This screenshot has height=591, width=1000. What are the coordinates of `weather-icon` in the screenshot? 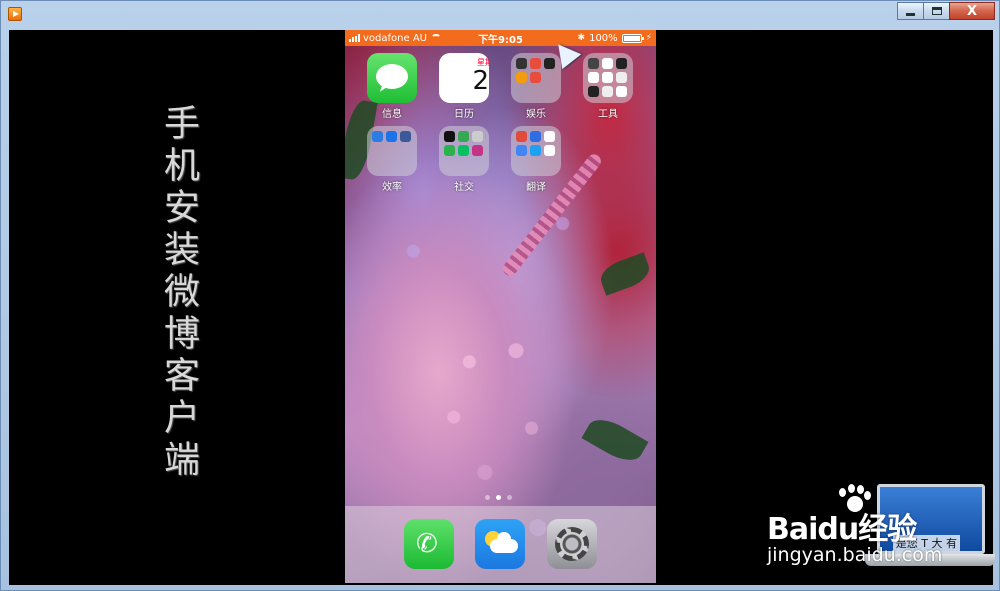 It's located at (500, 544).